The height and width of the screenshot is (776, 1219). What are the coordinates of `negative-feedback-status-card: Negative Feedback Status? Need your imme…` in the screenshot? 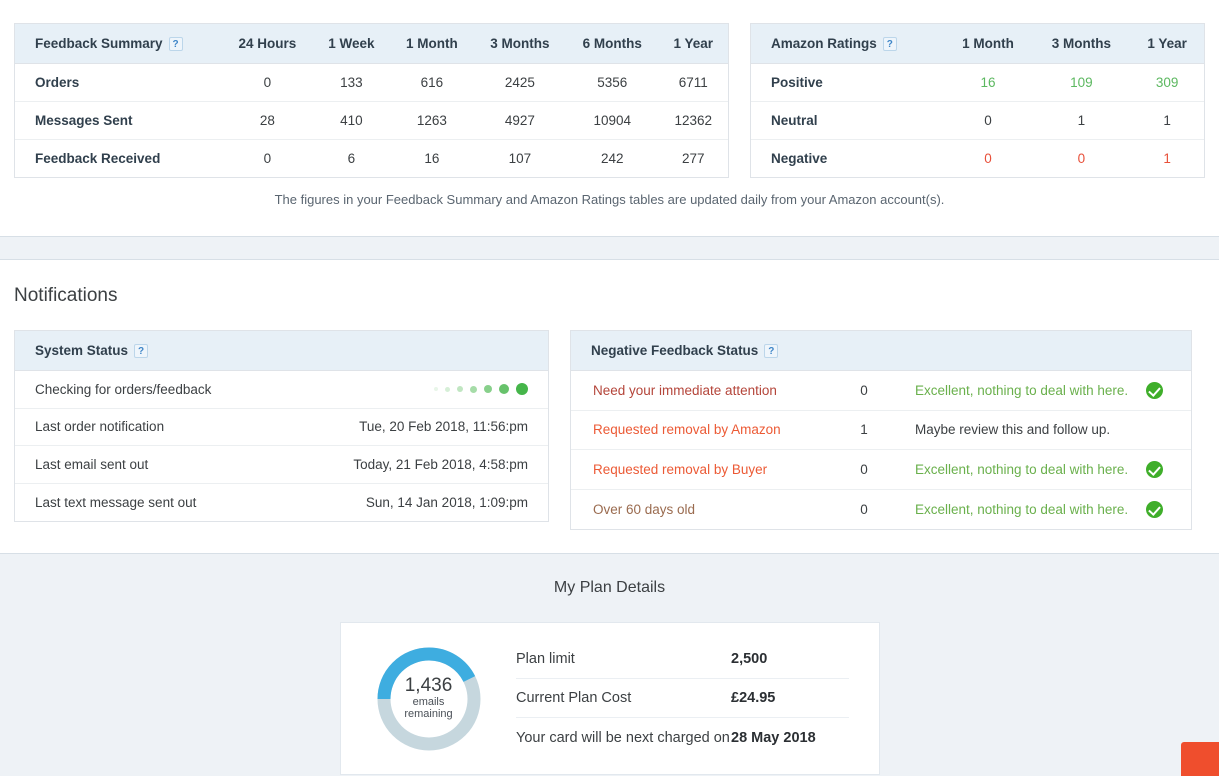 It's located at (881, 430).